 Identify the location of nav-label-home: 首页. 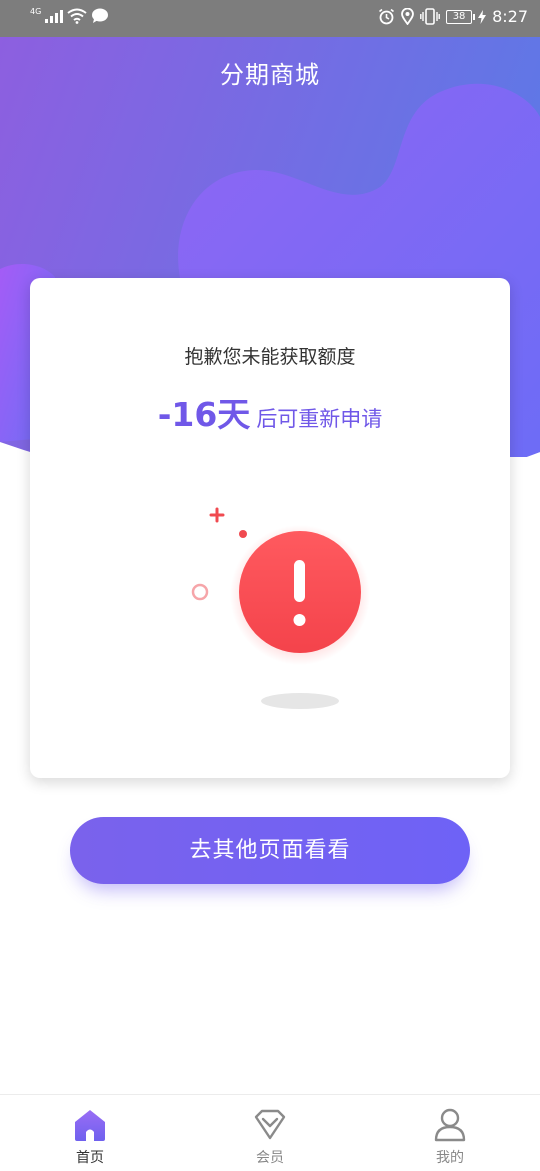
(90, 1158).